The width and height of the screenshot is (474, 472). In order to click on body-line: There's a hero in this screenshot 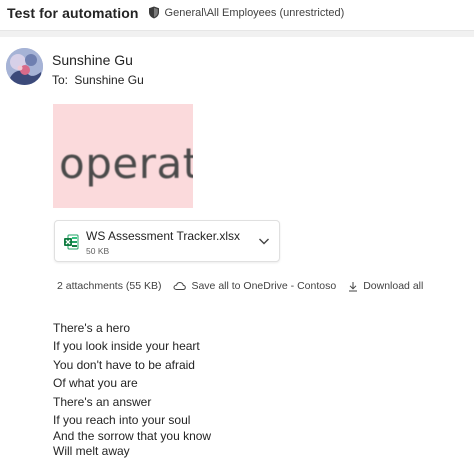, I will do `click(91, 328)`.